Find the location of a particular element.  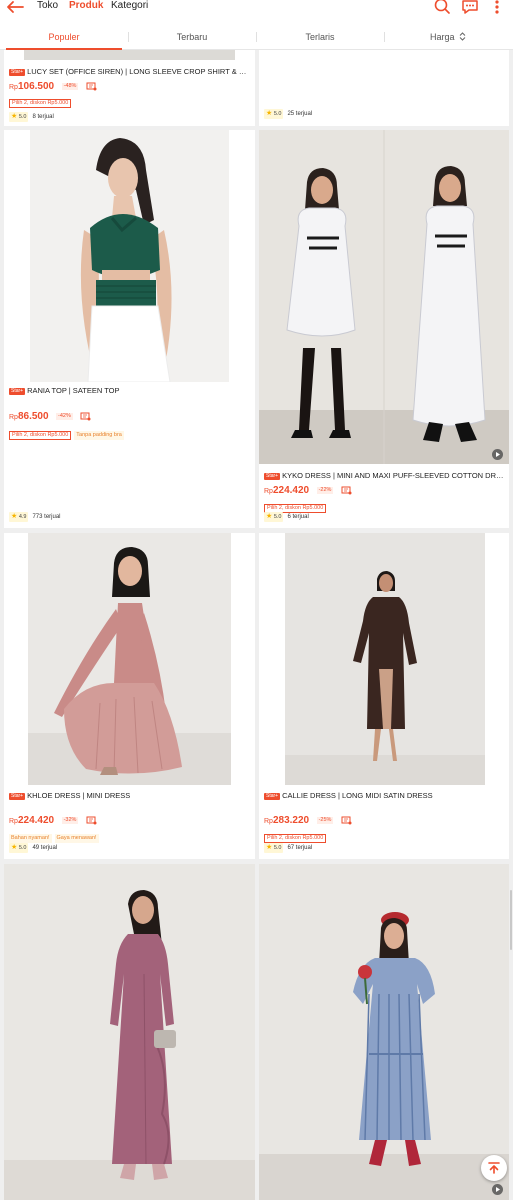

sort-terbaru-label: Terbaru is located at coordinates (192, 37).